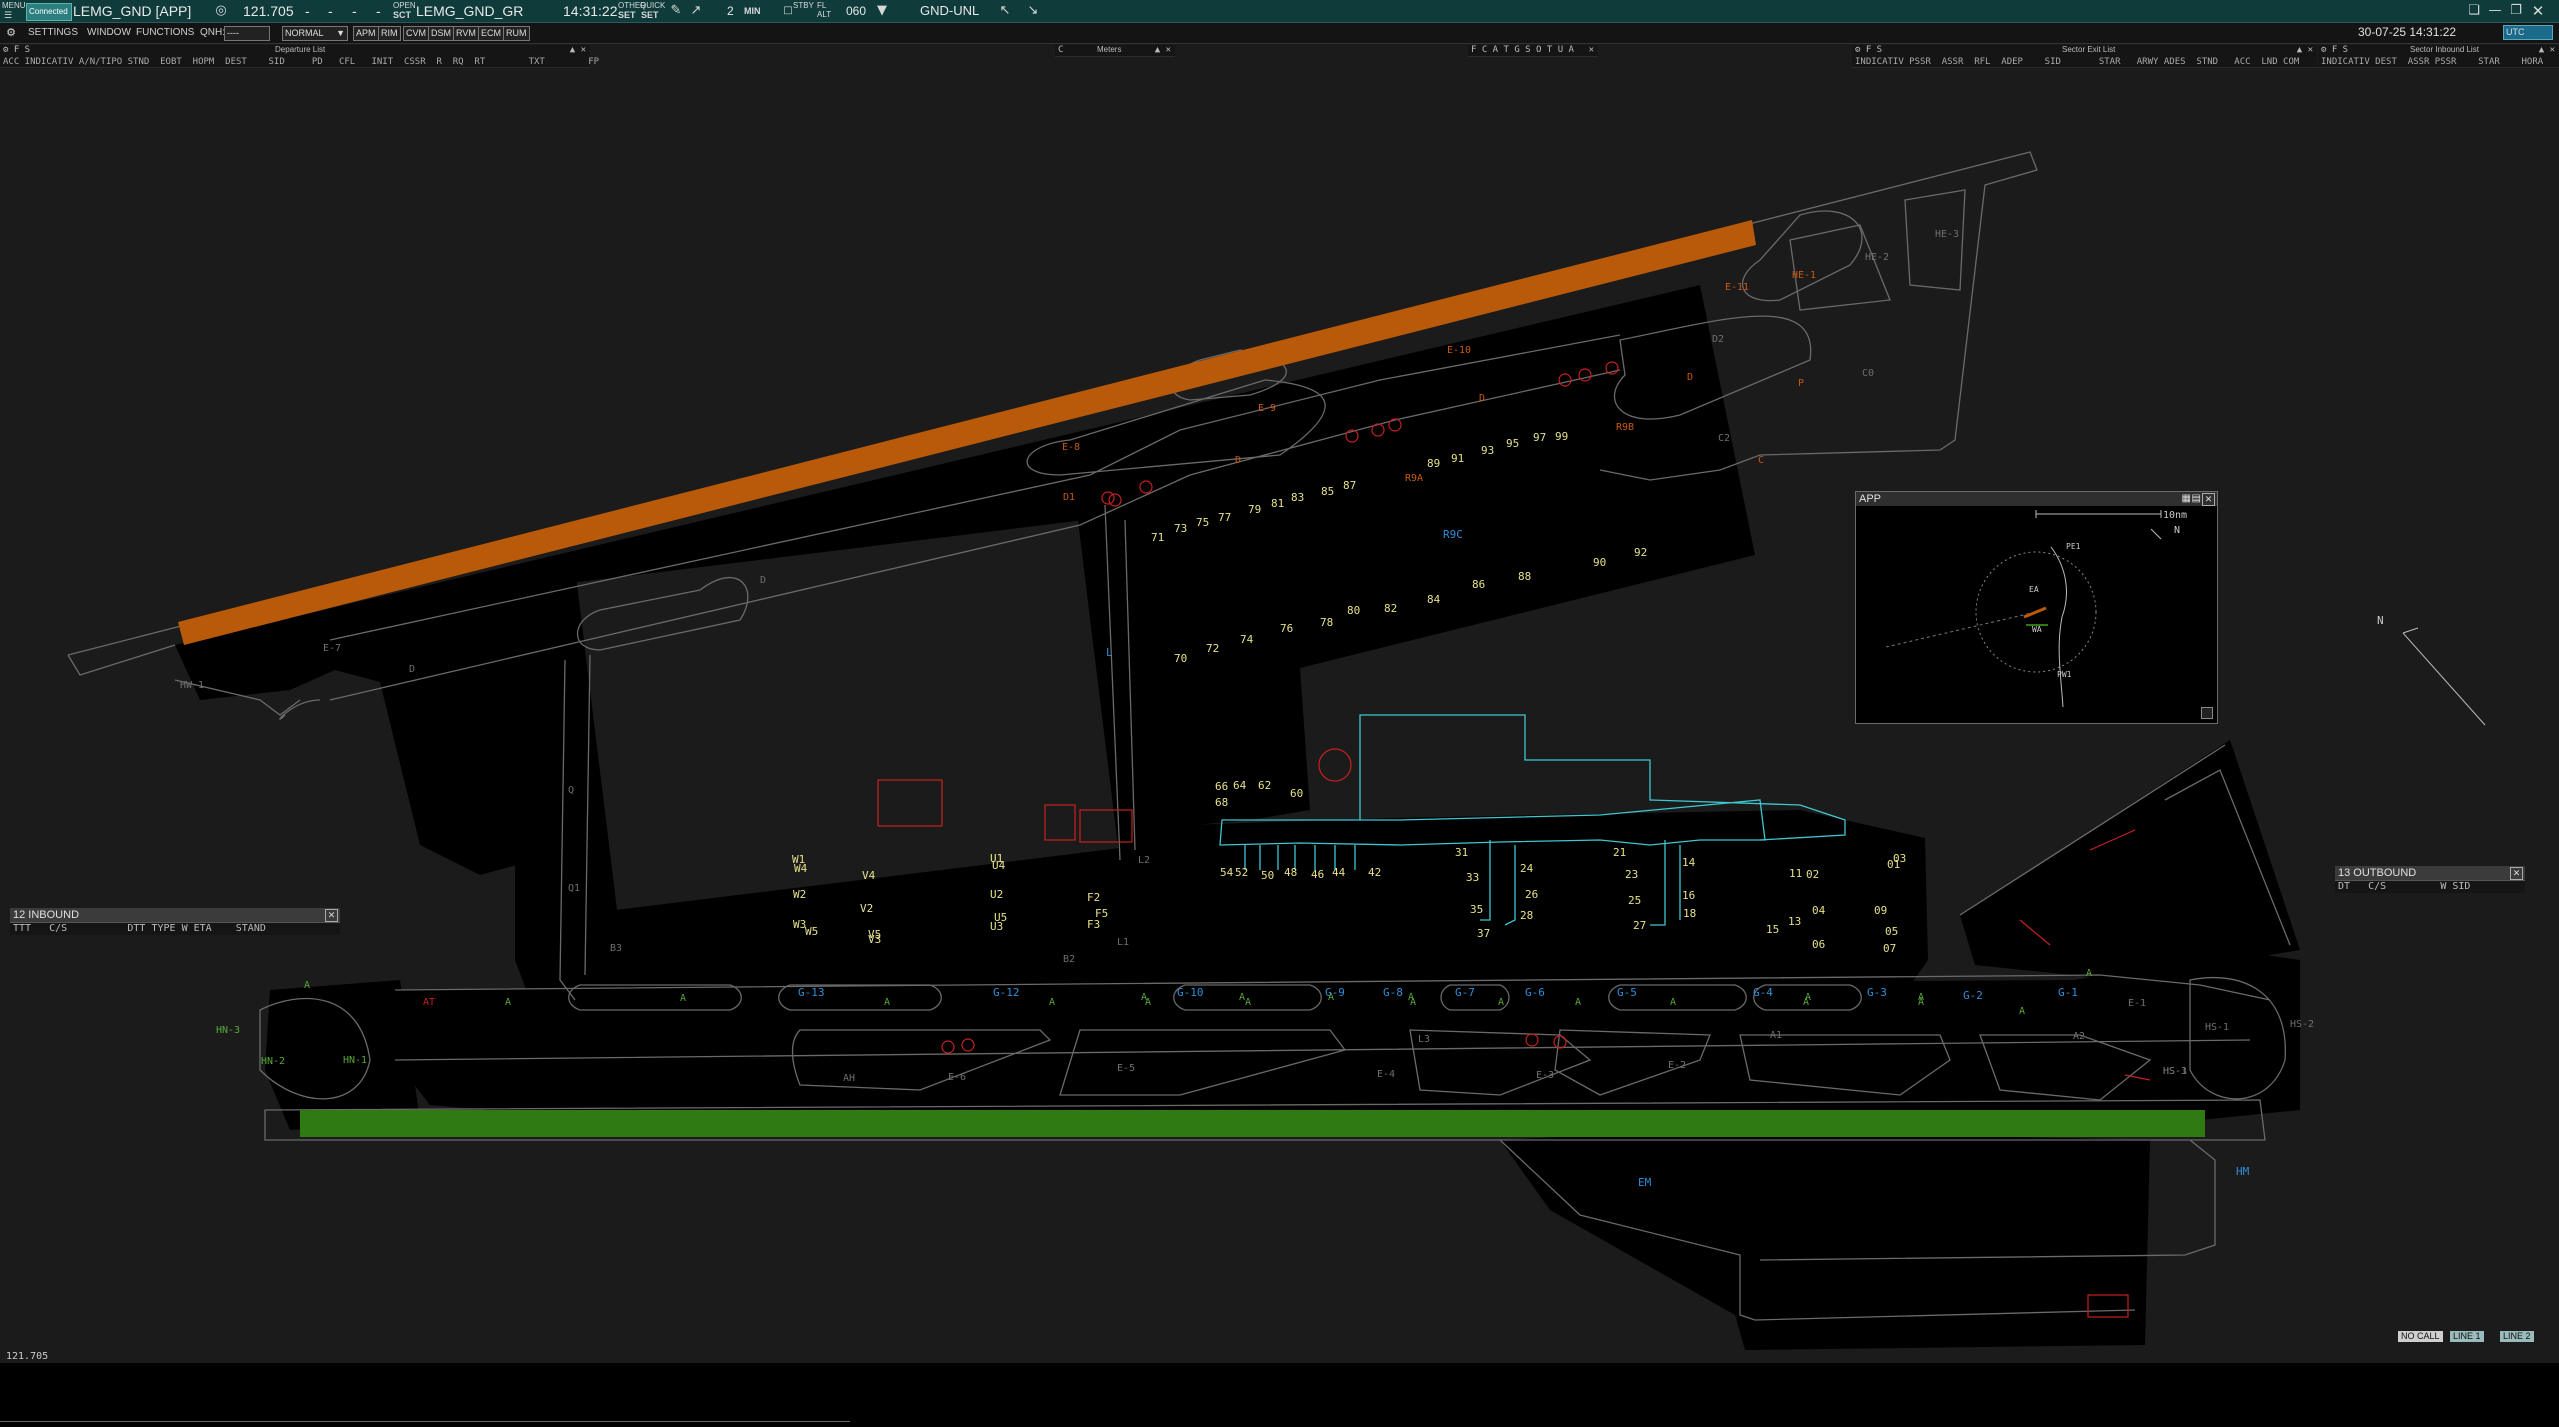 The image size is (2559, 1427). I want to click on outbound-close-icon: ✕, so click(2516, 873).